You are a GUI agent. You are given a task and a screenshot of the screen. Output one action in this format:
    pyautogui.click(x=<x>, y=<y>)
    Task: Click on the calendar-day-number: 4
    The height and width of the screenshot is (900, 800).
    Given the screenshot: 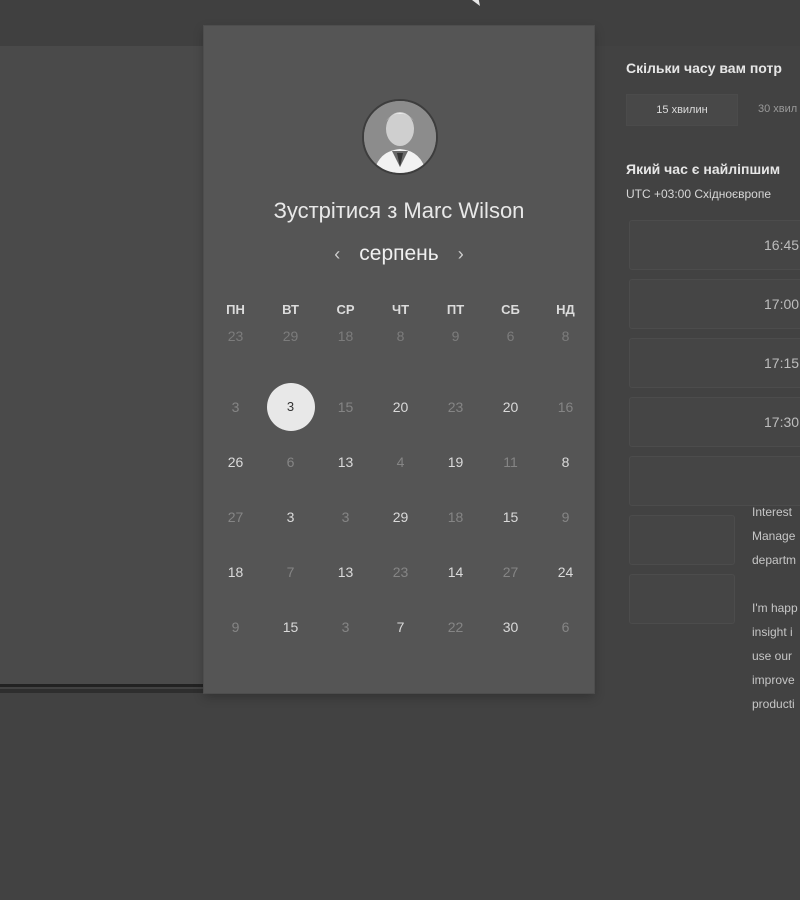 What is the action you would take?
    pyautogui.click(x=400, y=461)
    